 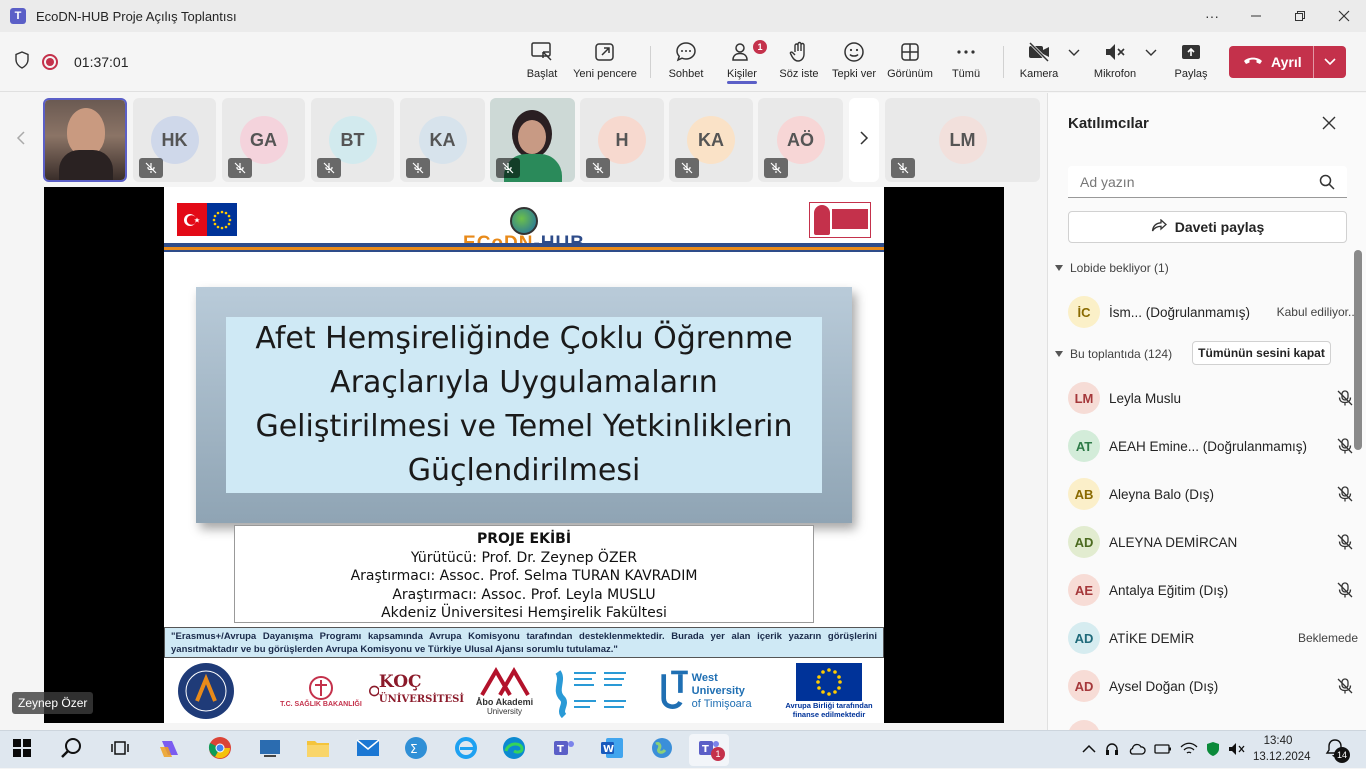 What do you see at coordinates (1256, 16) in the screenshot?
I see `minimize-button` at bounding box center [1256, 16].